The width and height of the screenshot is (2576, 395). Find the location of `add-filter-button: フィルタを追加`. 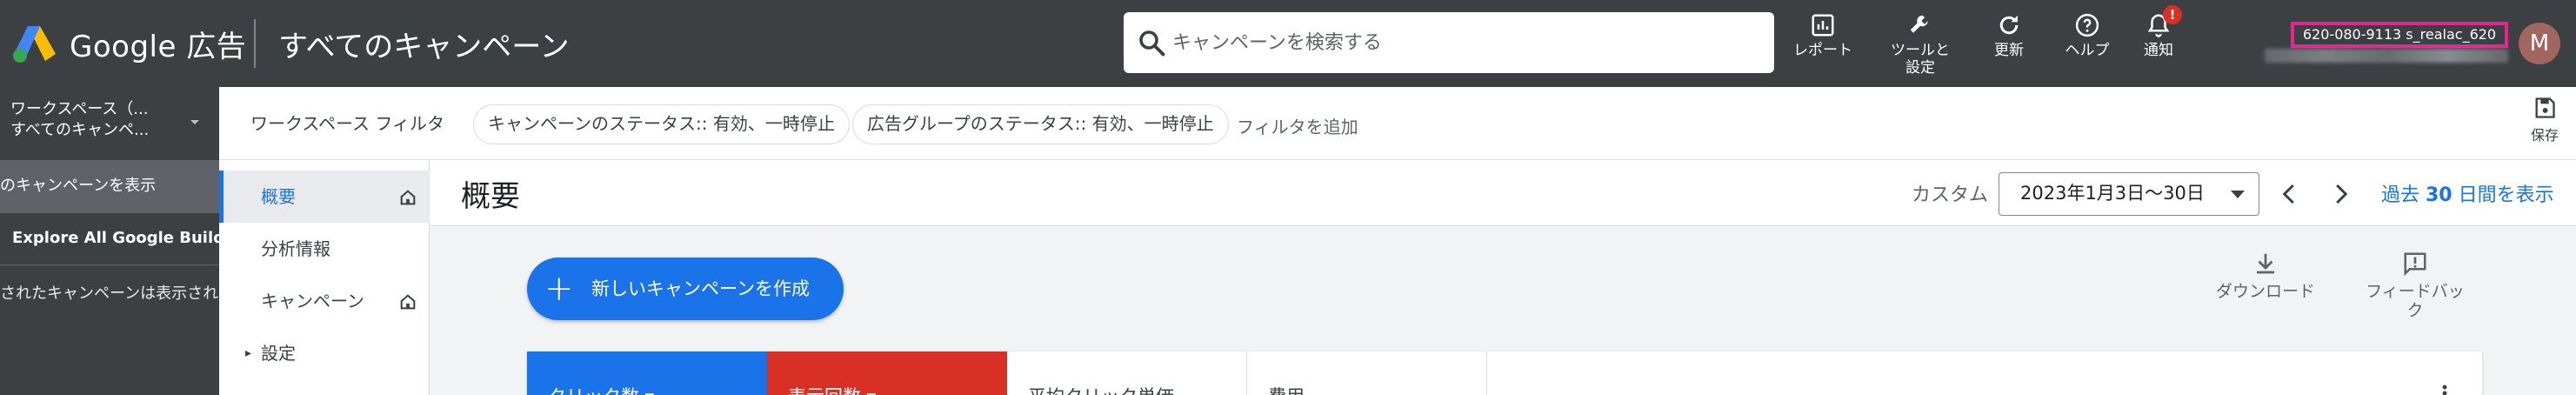

add-filter-button: フィルタを追加 is located at coordinates (1297, 125).